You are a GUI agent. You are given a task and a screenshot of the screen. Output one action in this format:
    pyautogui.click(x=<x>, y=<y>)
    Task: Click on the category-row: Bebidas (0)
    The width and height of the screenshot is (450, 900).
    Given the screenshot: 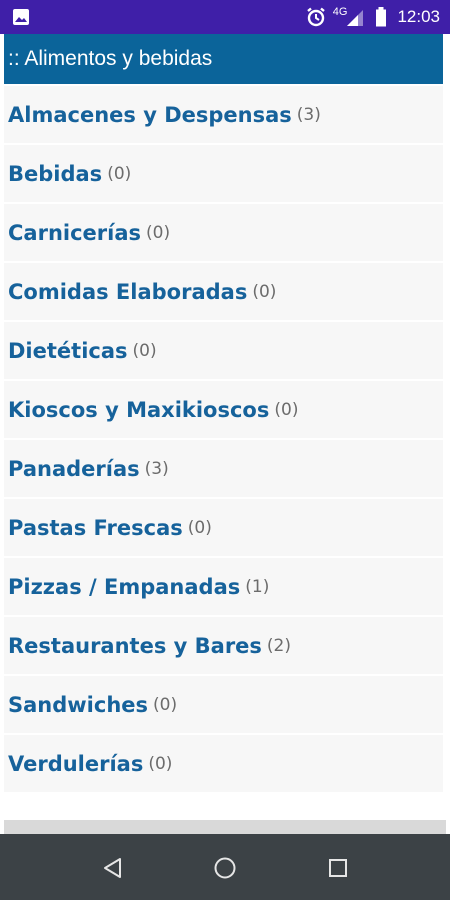 What is the action you would take?
    pyautogui.click(x=223, y=174)
    